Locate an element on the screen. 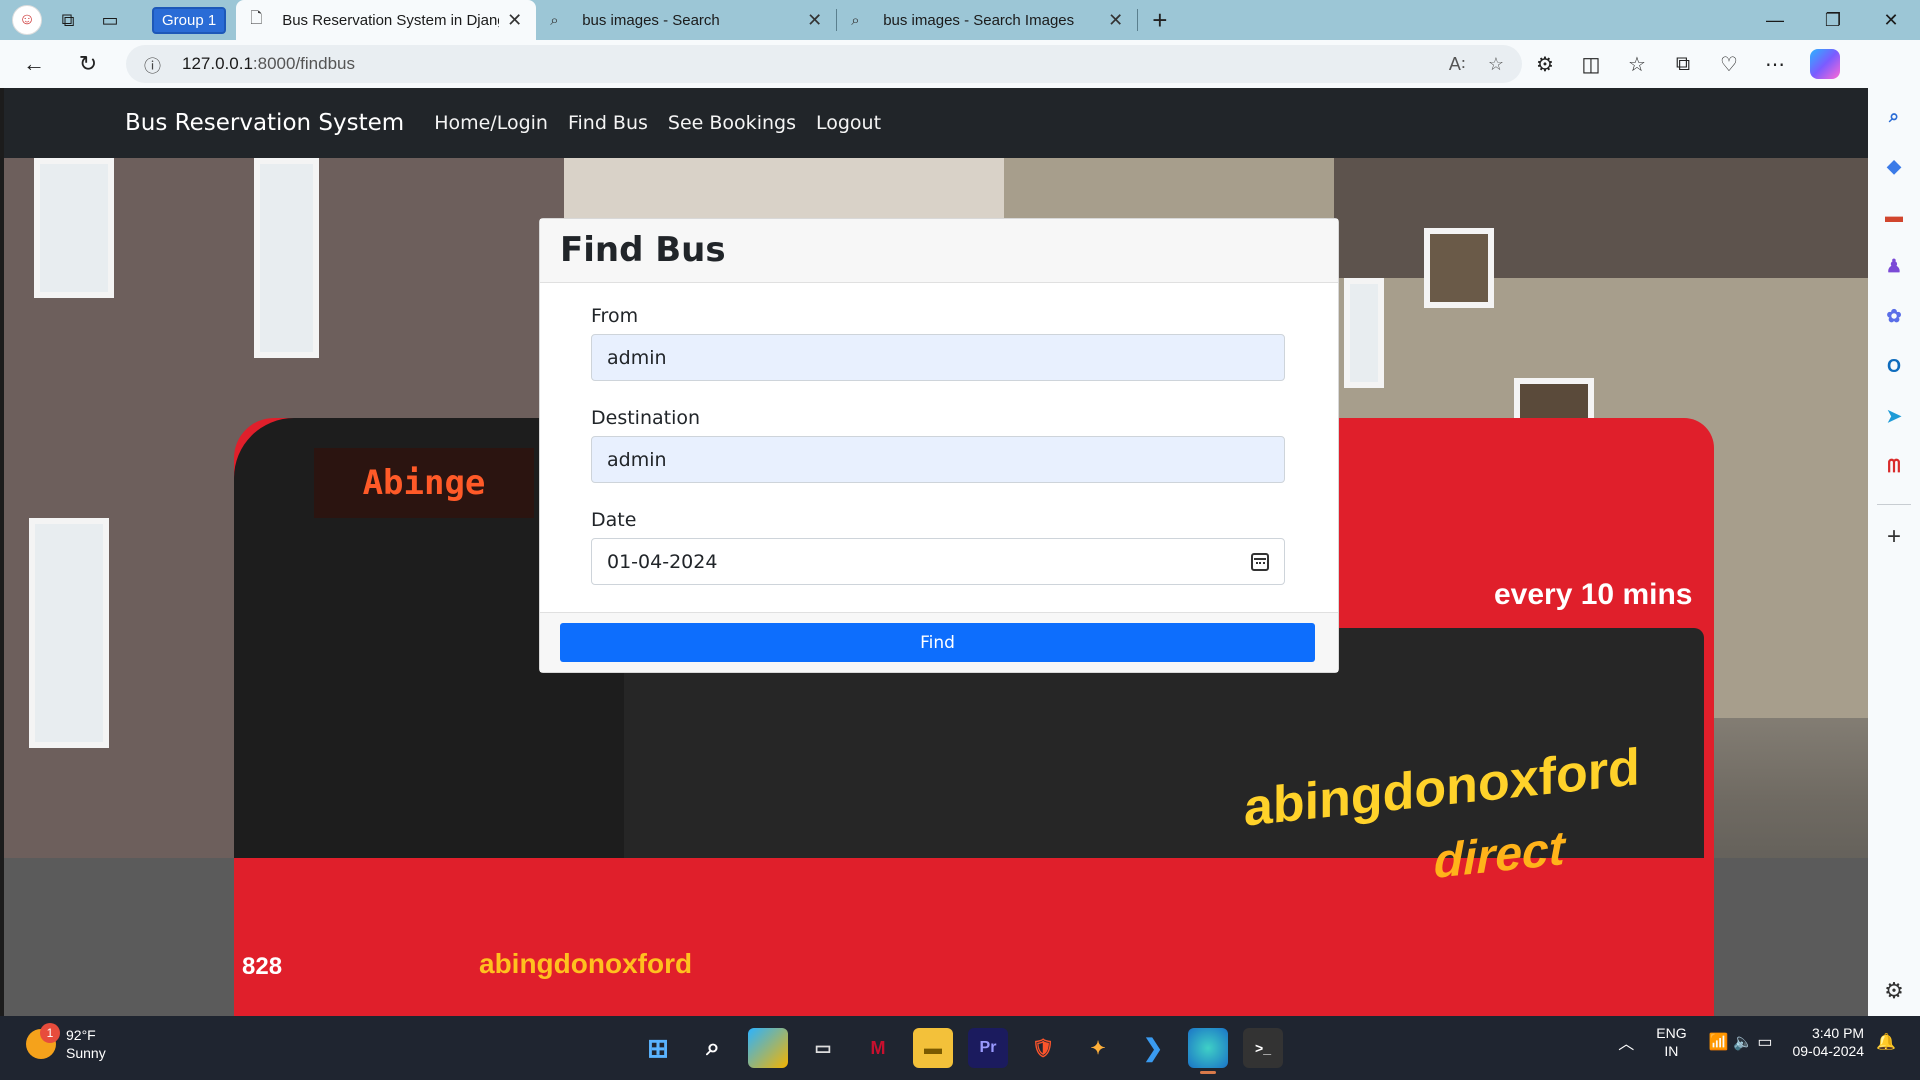 This screenshot has width=1920, height=1080. browser-essentials-icon: ♡ is located at coordinates (1729, 64).